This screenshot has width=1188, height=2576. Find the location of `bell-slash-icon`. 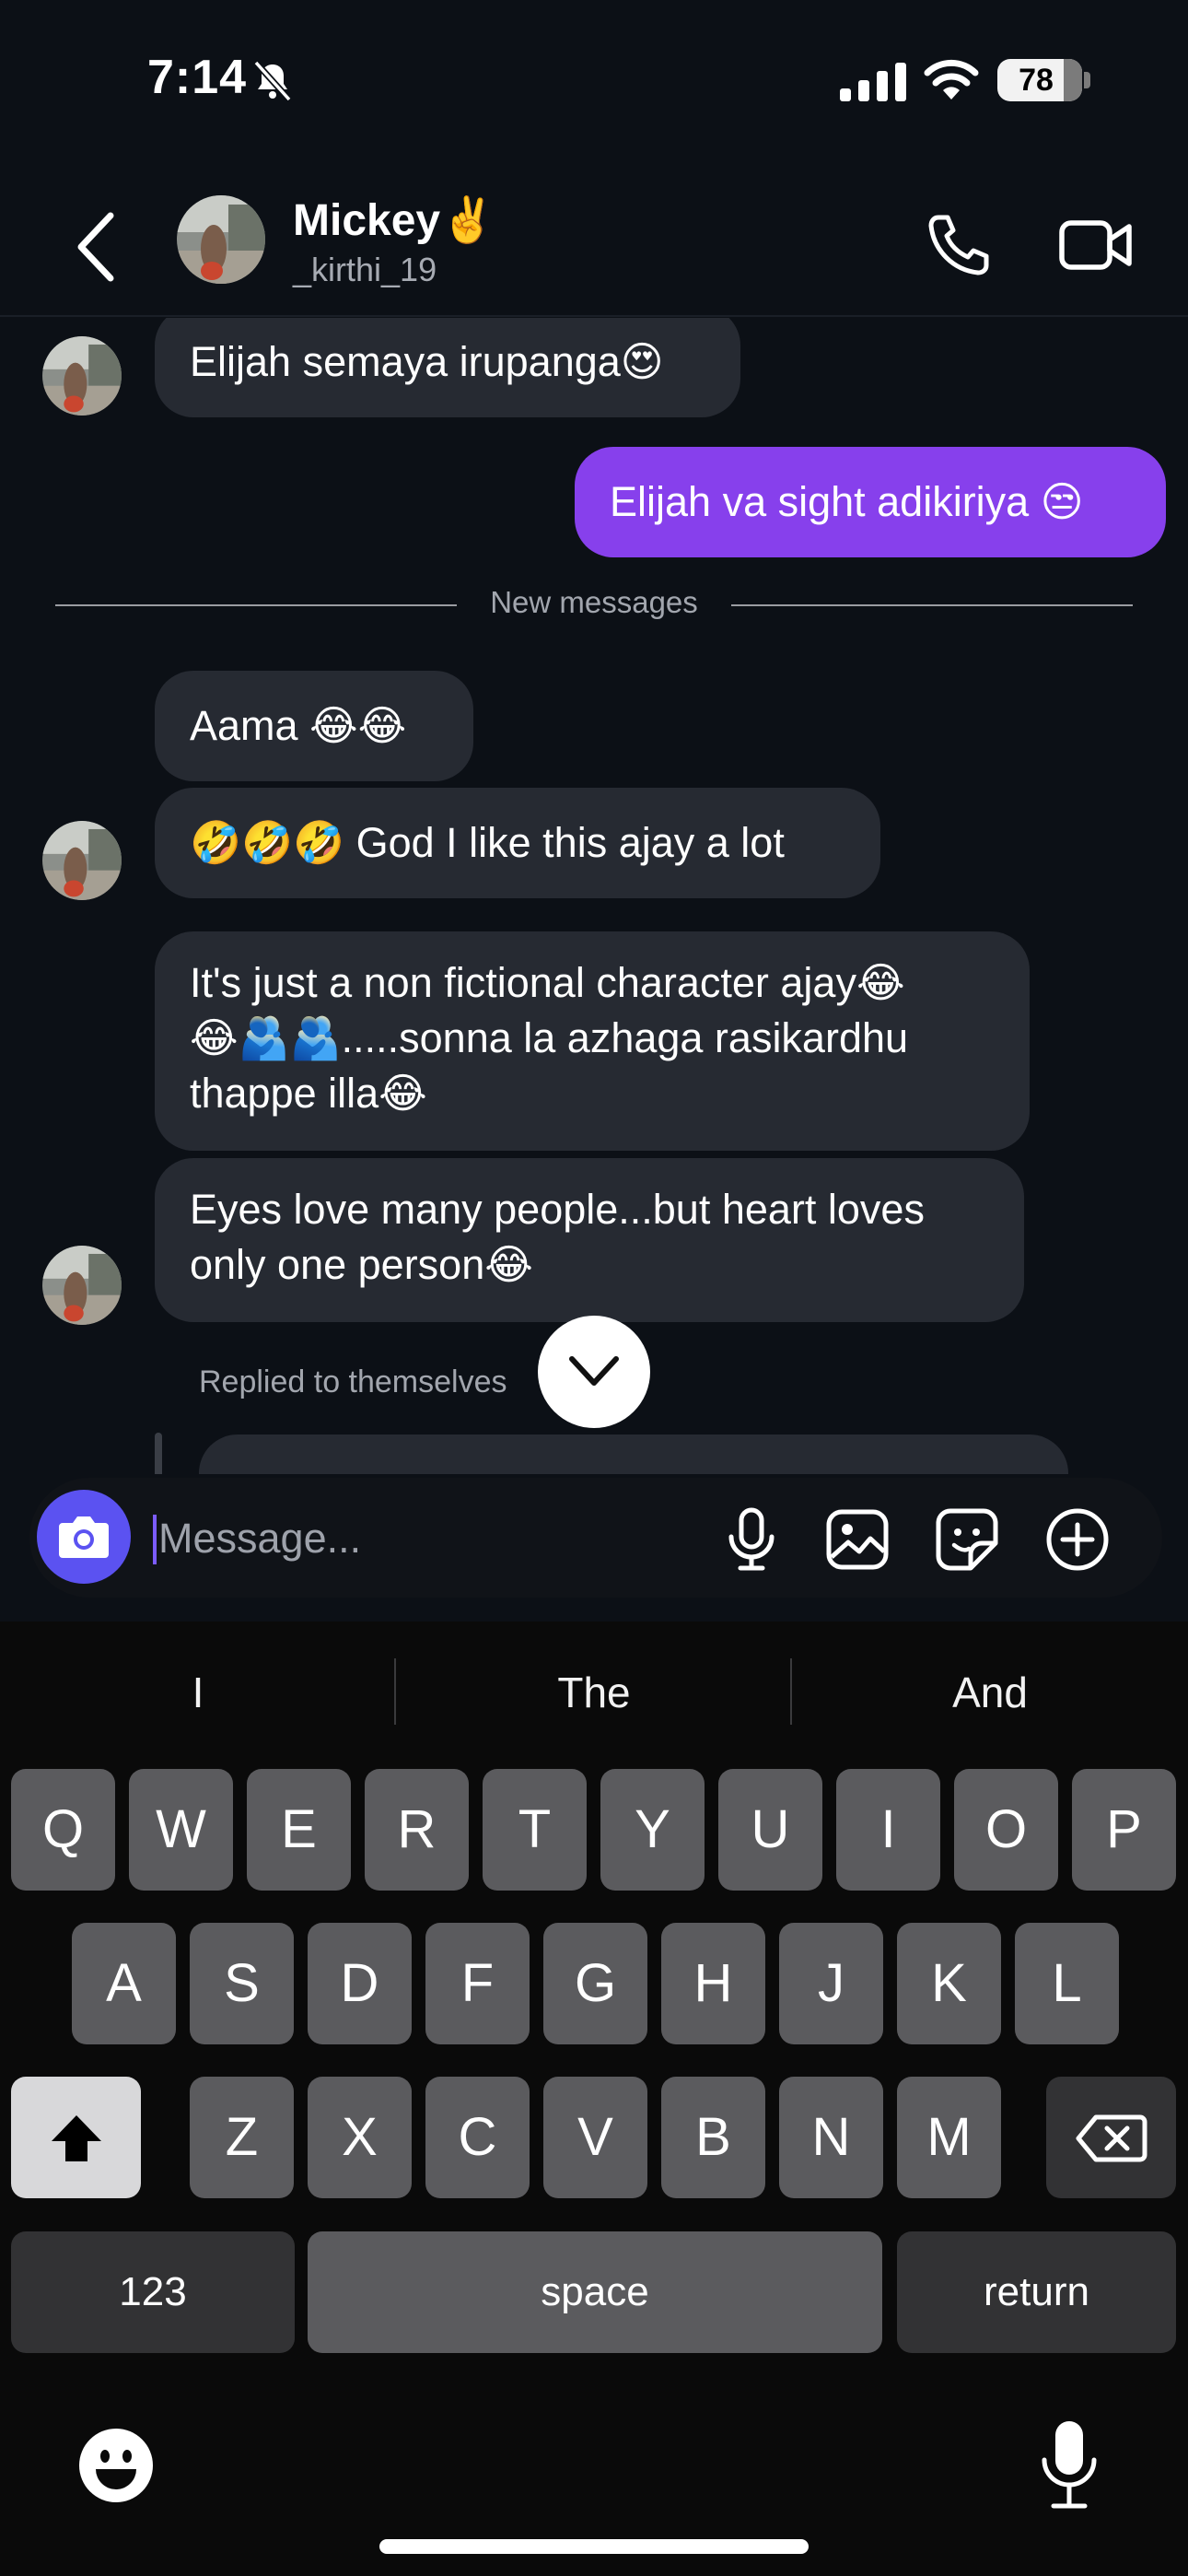

bell-slash-icon is located at coordinates (272, 81).